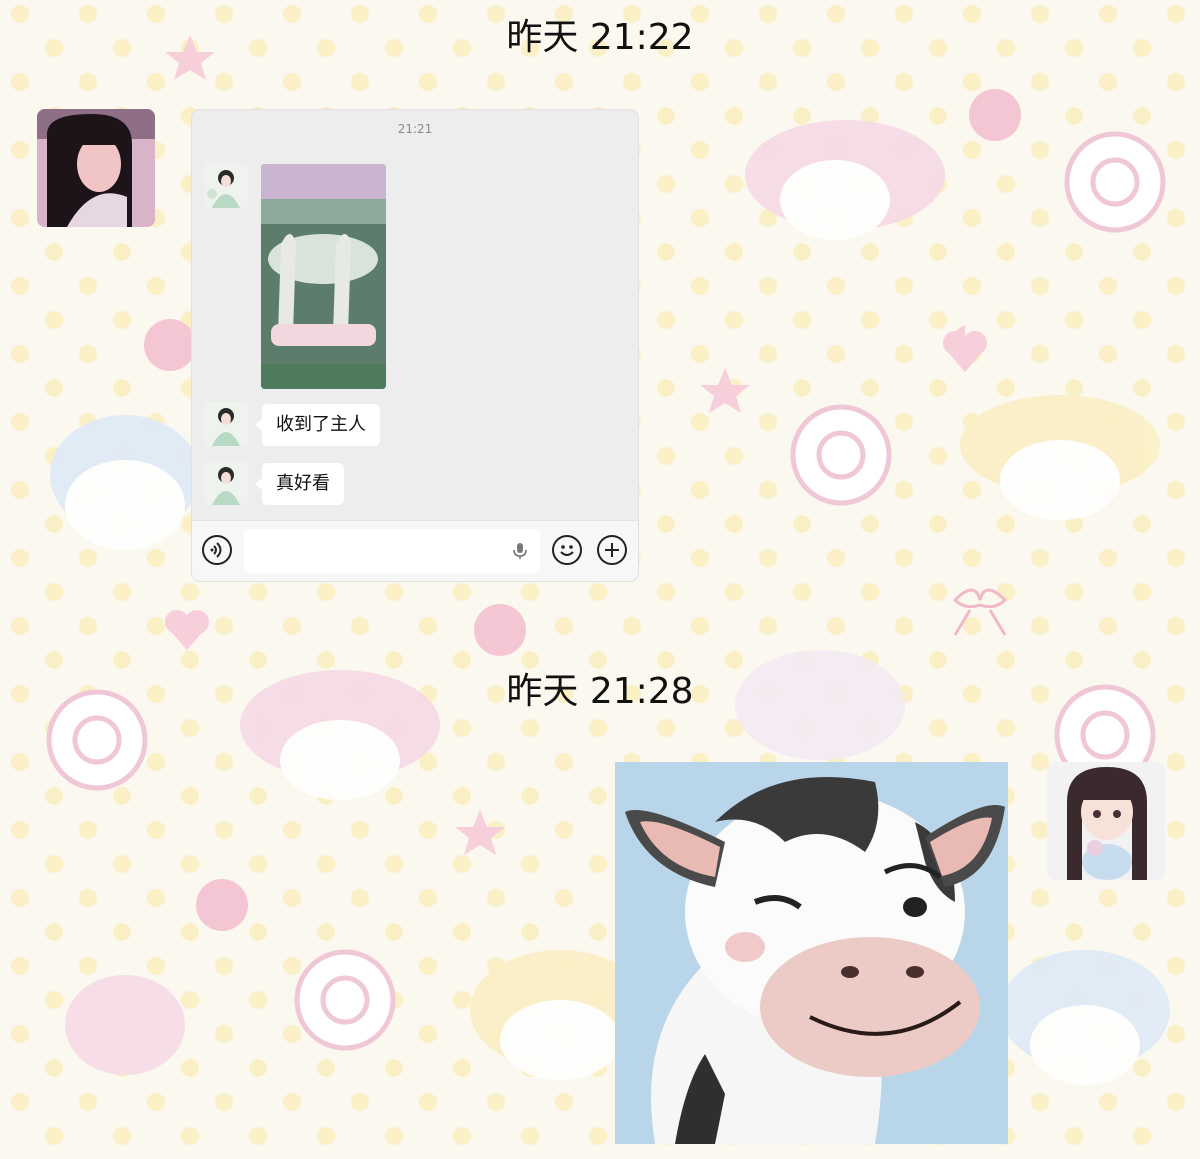 The width and height of the screenshot is (1200, 1159). I want to click on cow-sticker-image, so click(811, 953).